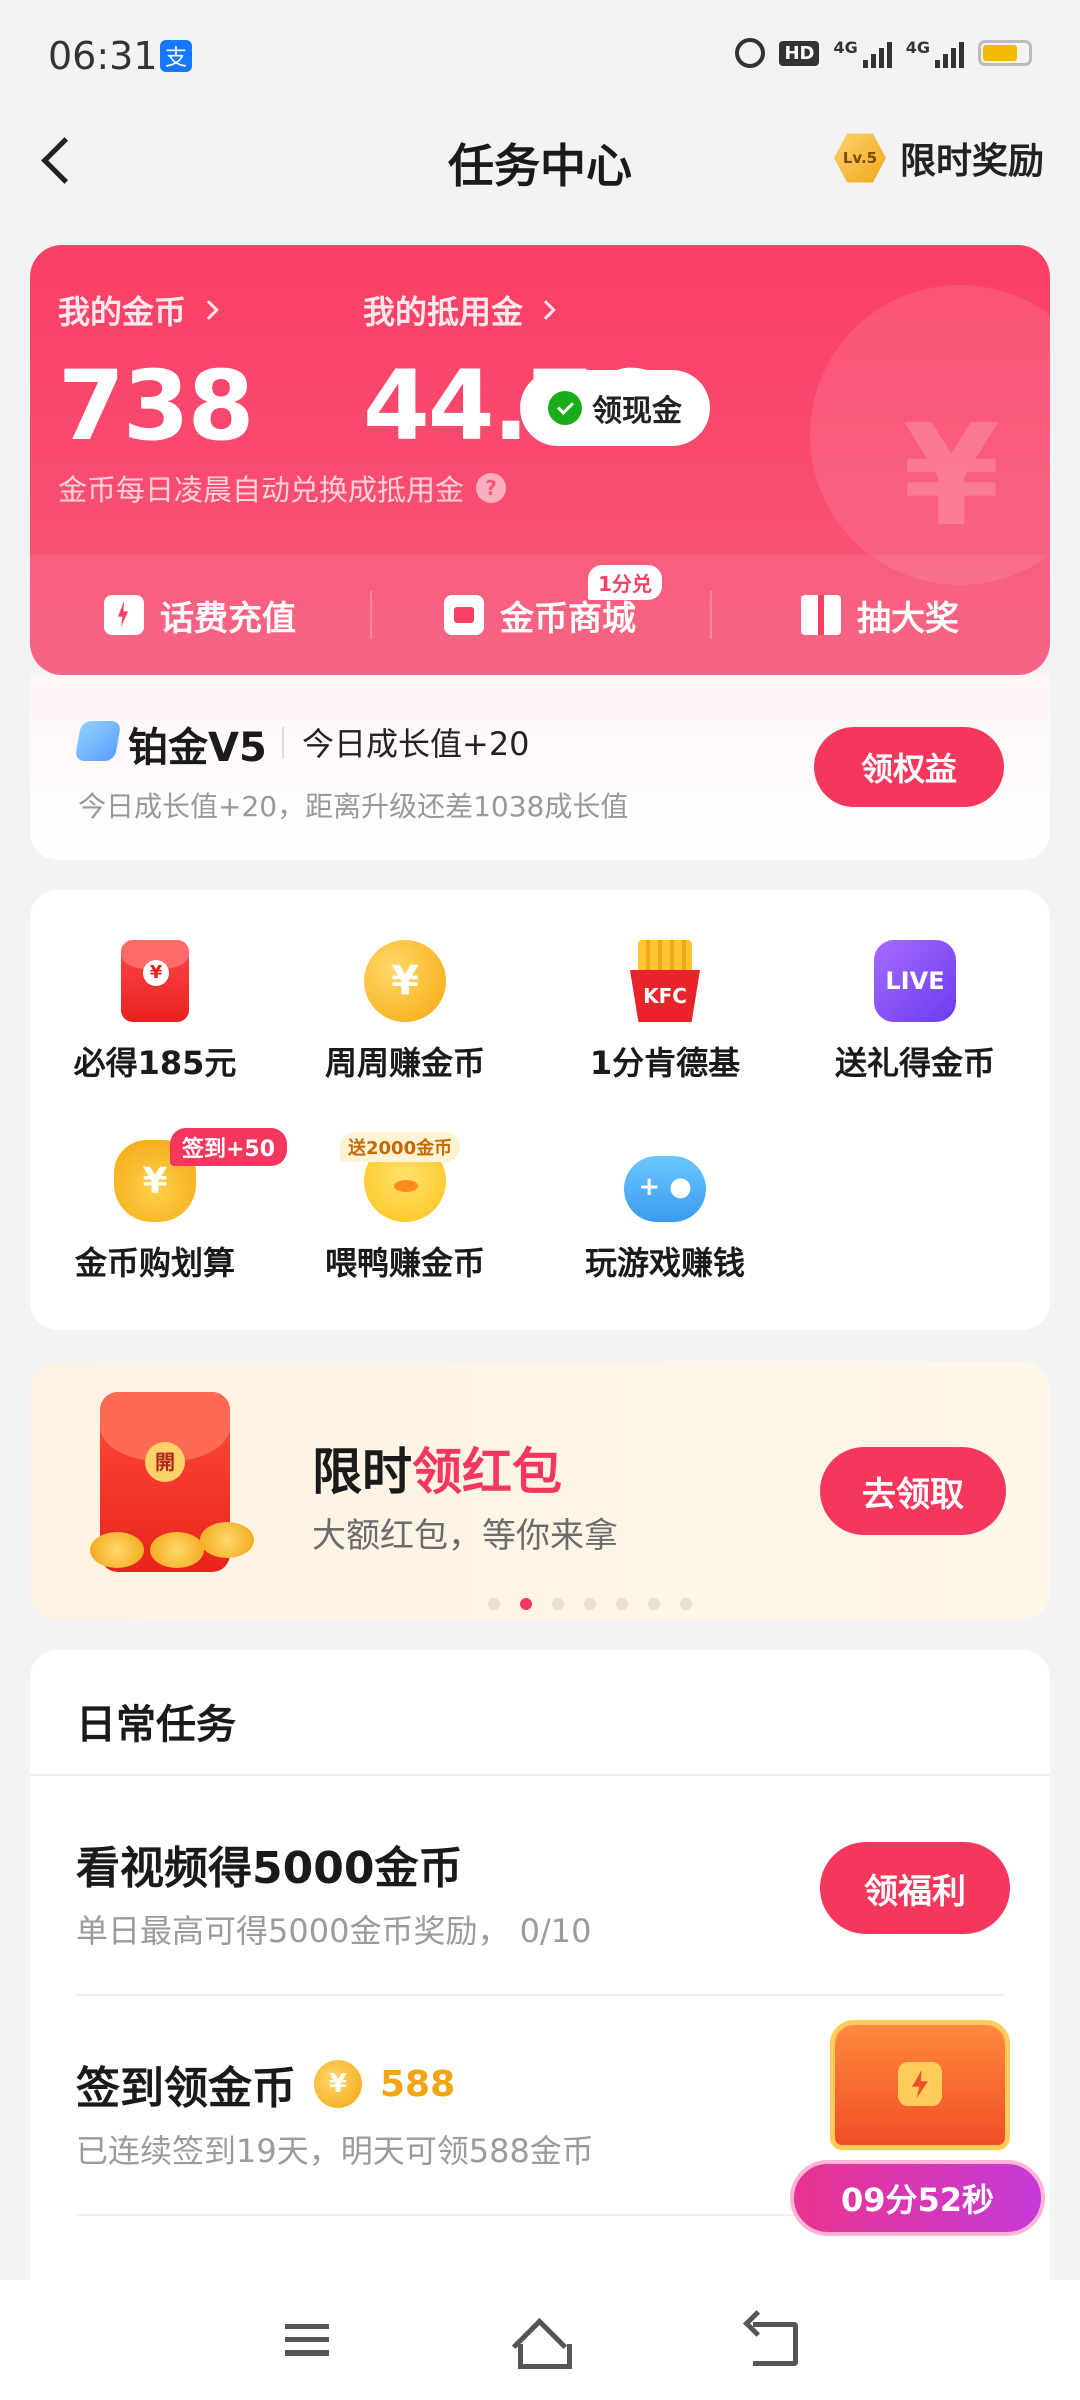 The width and height of the screenshot is (1080, 2400). Describe the element at coordinates (156, 406) in the screenshot. I see `coins-value: 738` at that location.